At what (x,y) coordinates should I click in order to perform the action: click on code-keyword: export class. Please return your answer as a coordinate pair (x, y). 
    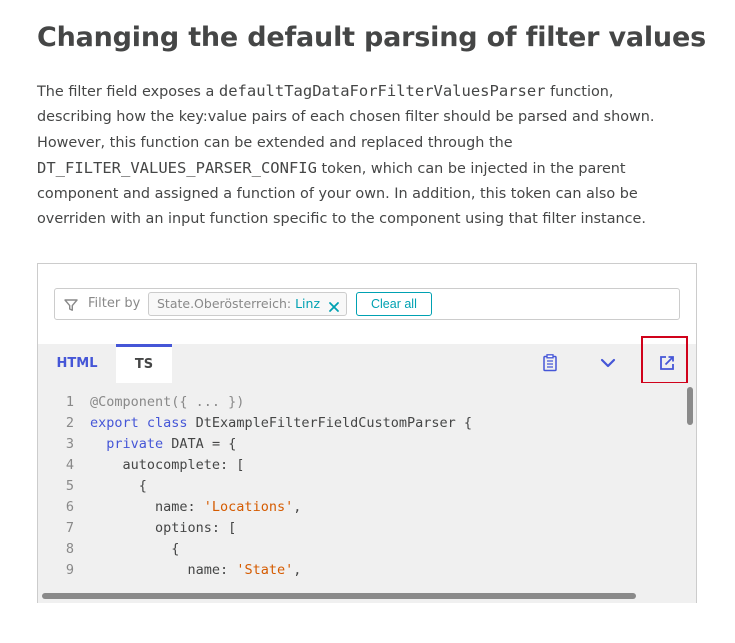
    Looking at the image, I should click on (139, 423).